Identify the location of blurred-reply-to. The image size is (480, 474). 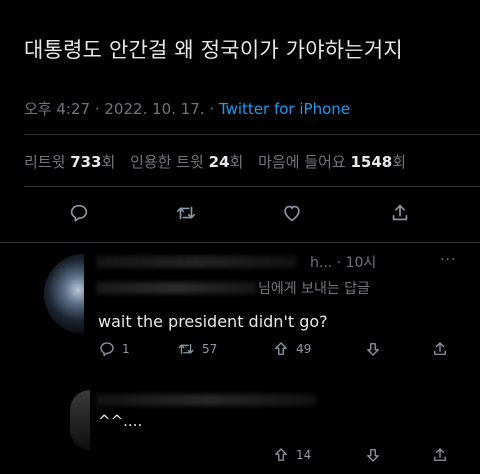
(176, 288).